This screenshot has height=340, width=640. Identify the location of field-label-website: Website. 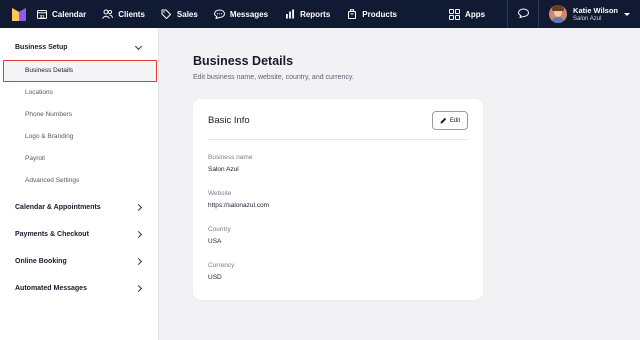
(220, 193).